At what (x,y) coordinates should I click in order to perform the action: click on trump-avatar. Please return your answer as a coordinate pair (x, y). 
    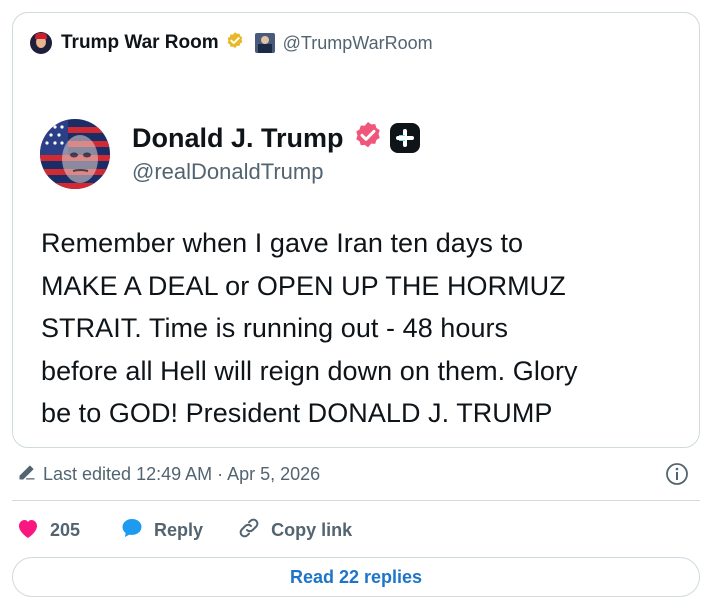
    Looking at the image, I should click on (75, 154).